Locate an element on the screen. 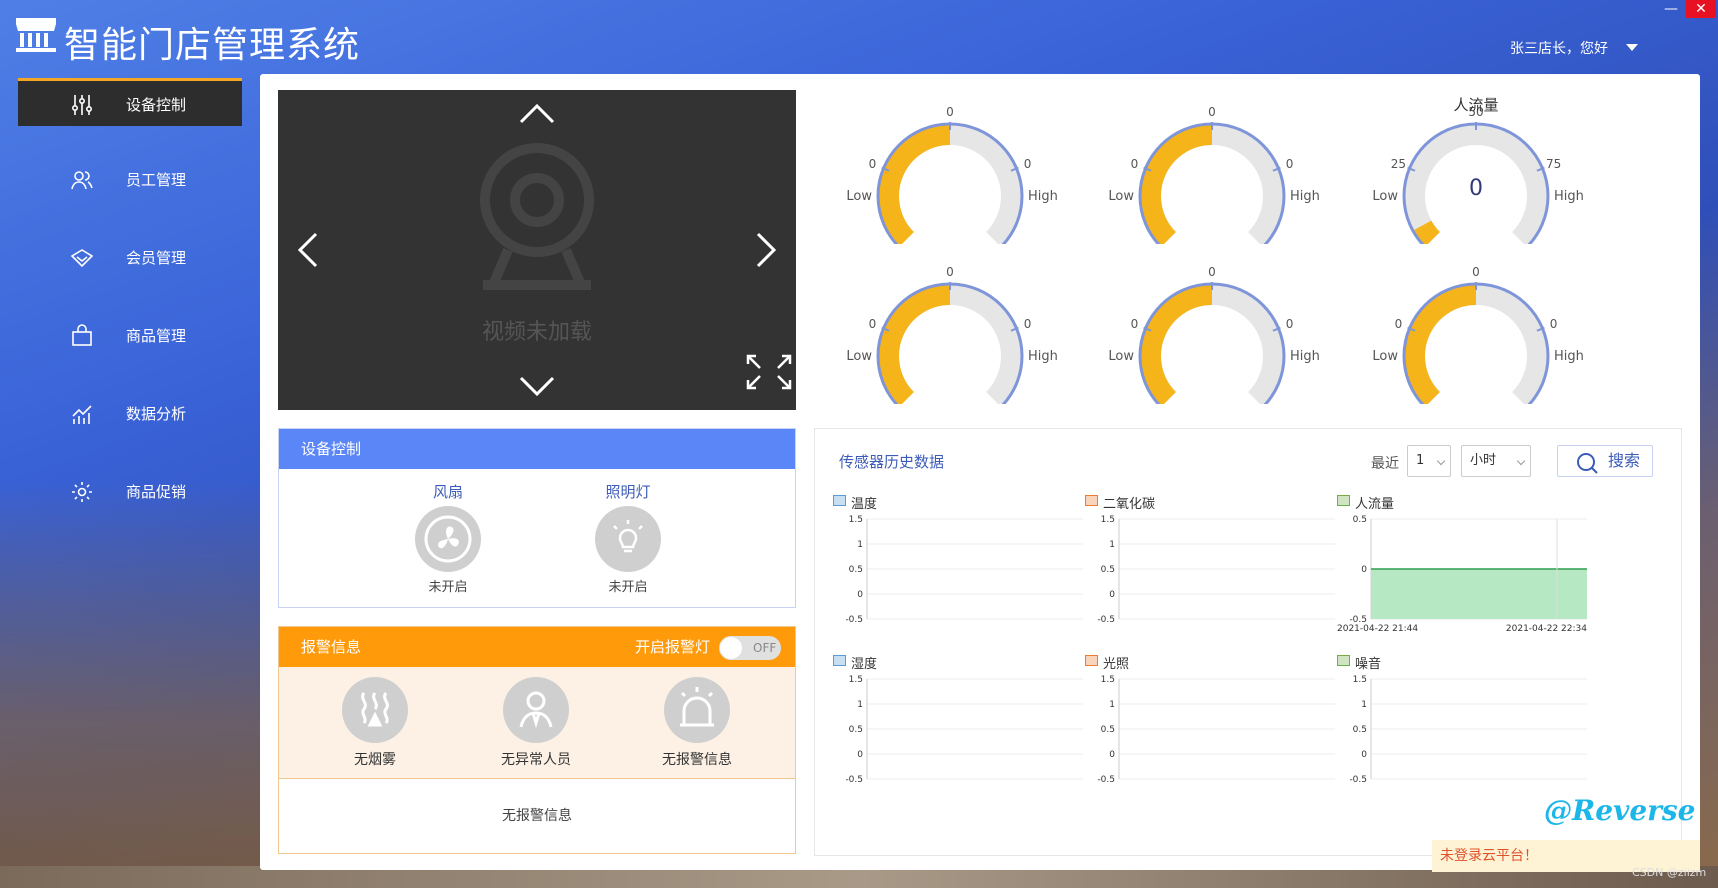 This screenshot has height=888, width=1718. chart-legend: 温度 is located at coordinates (855, 502).